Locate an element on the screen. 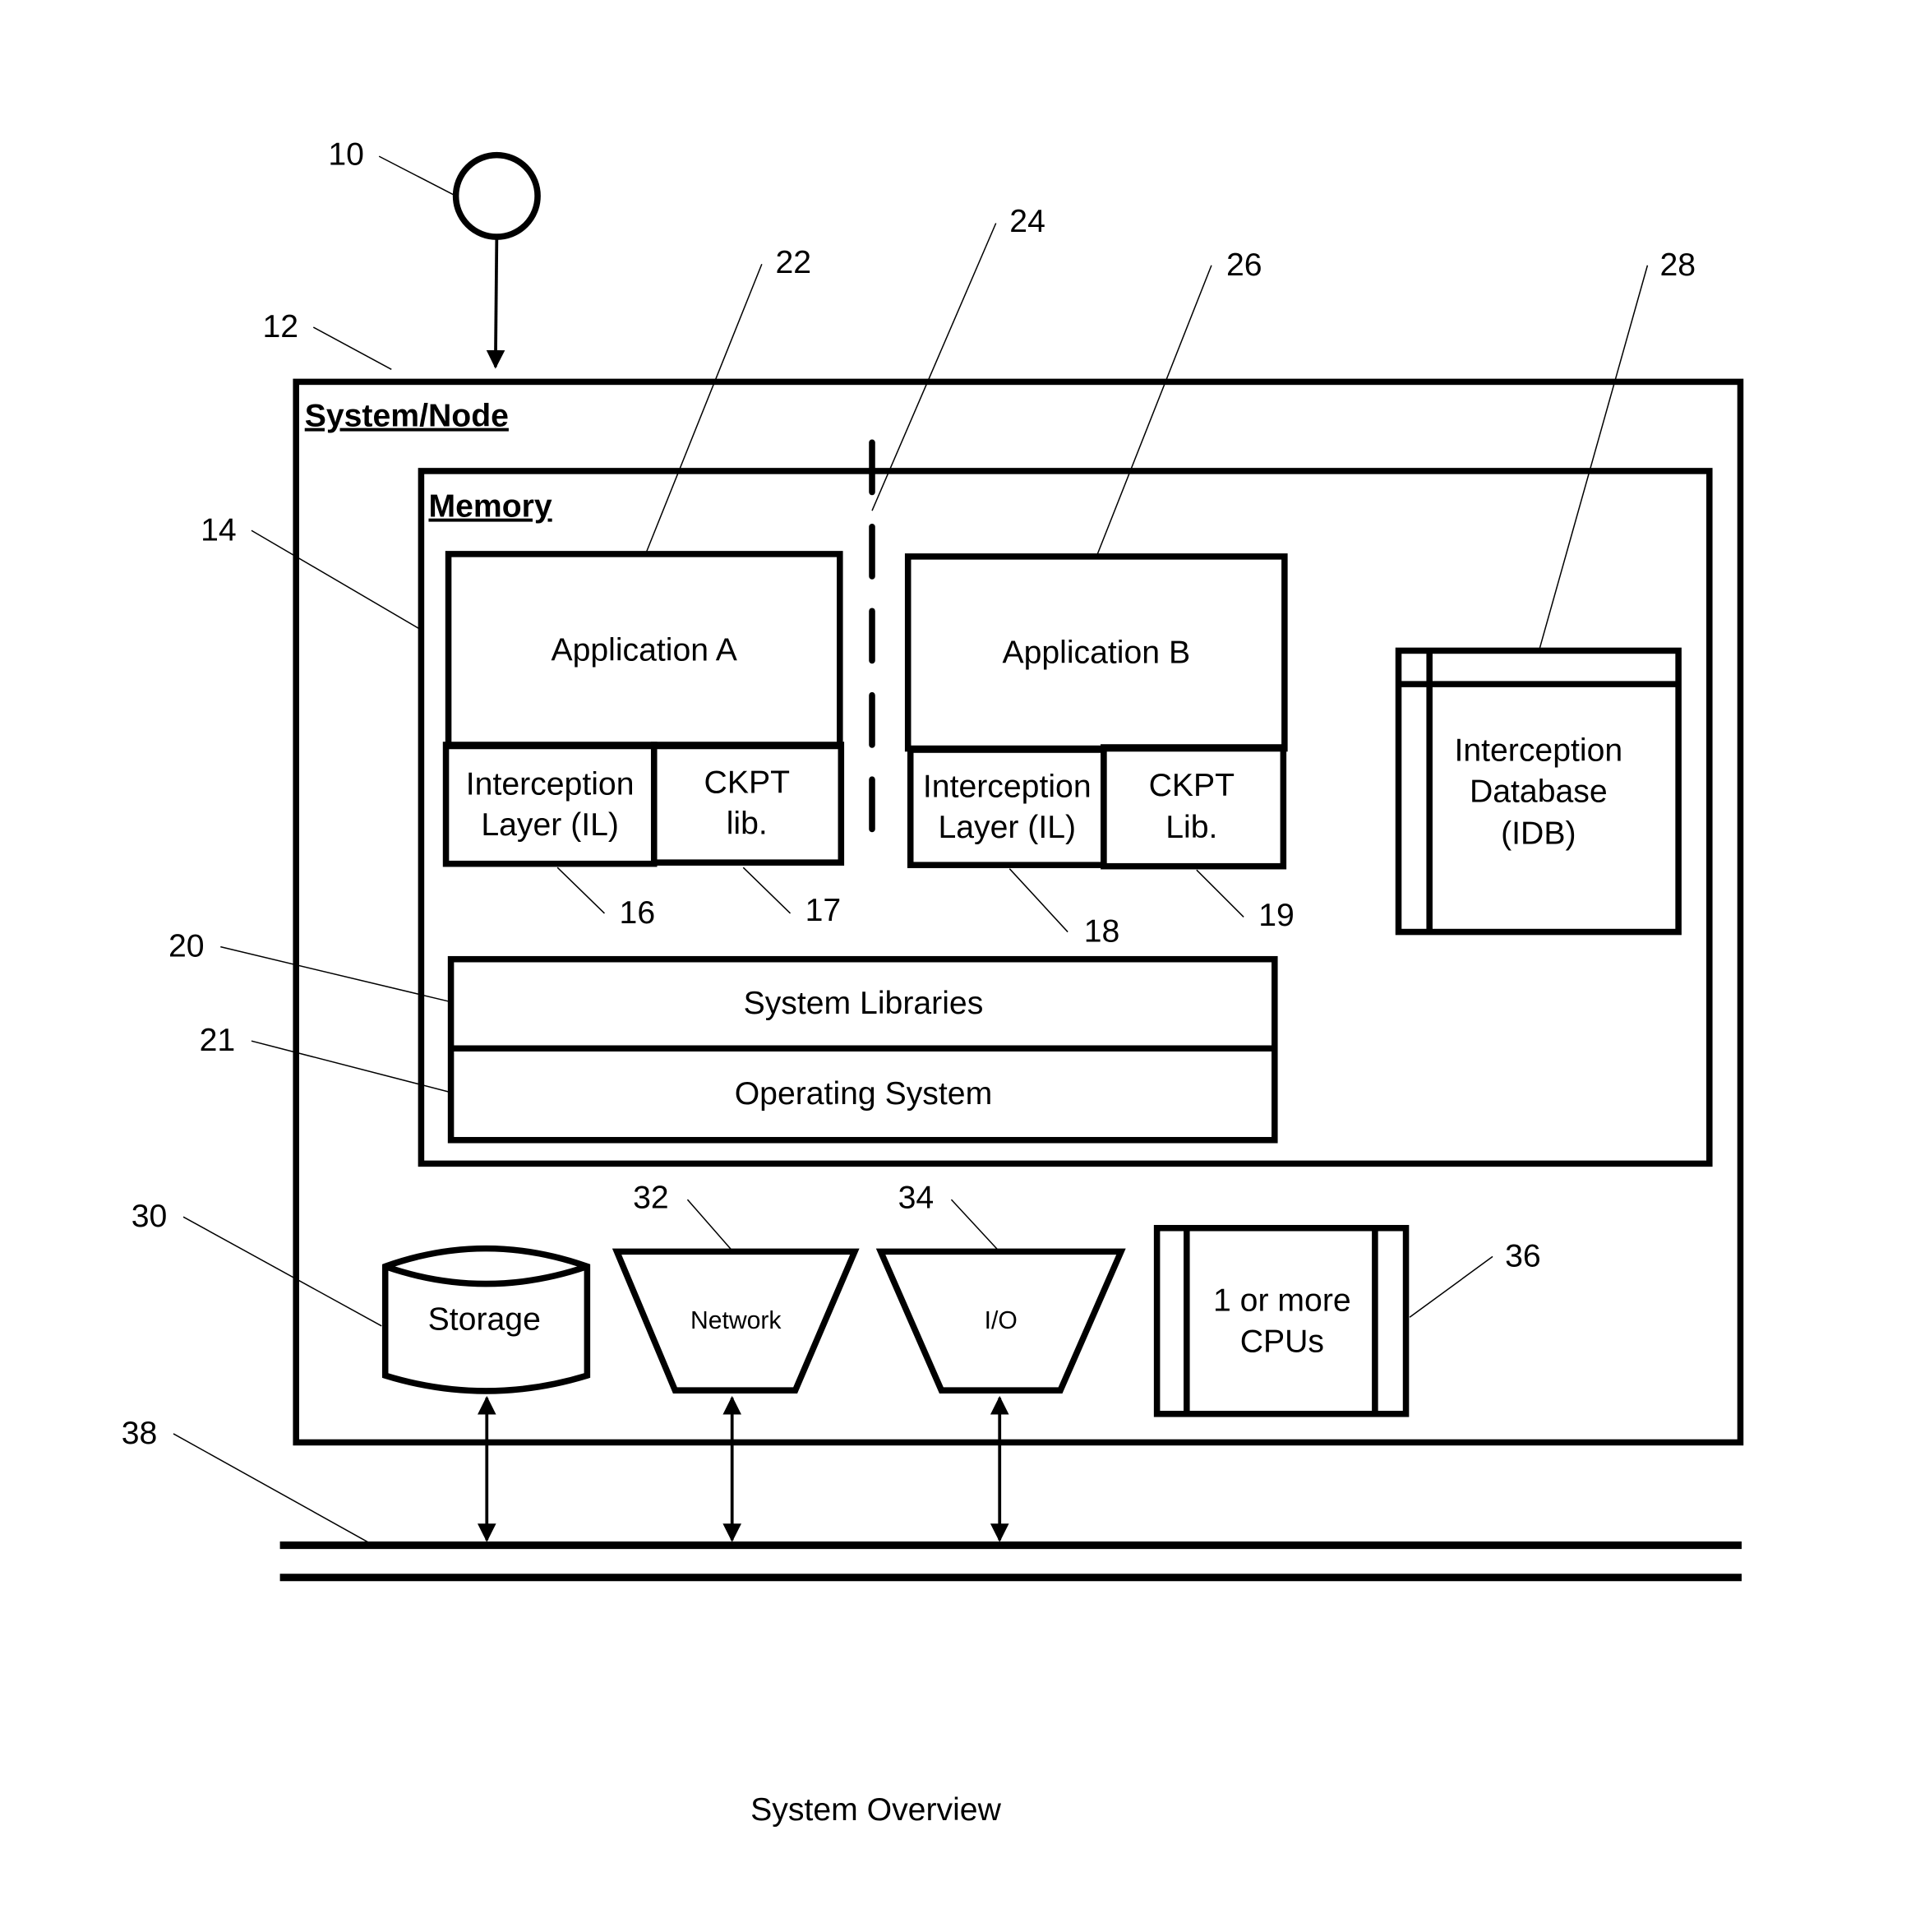 The width and height of the screenshot is (1920, 1932). idb-line2: Database is located at coordinates (1539, 791).